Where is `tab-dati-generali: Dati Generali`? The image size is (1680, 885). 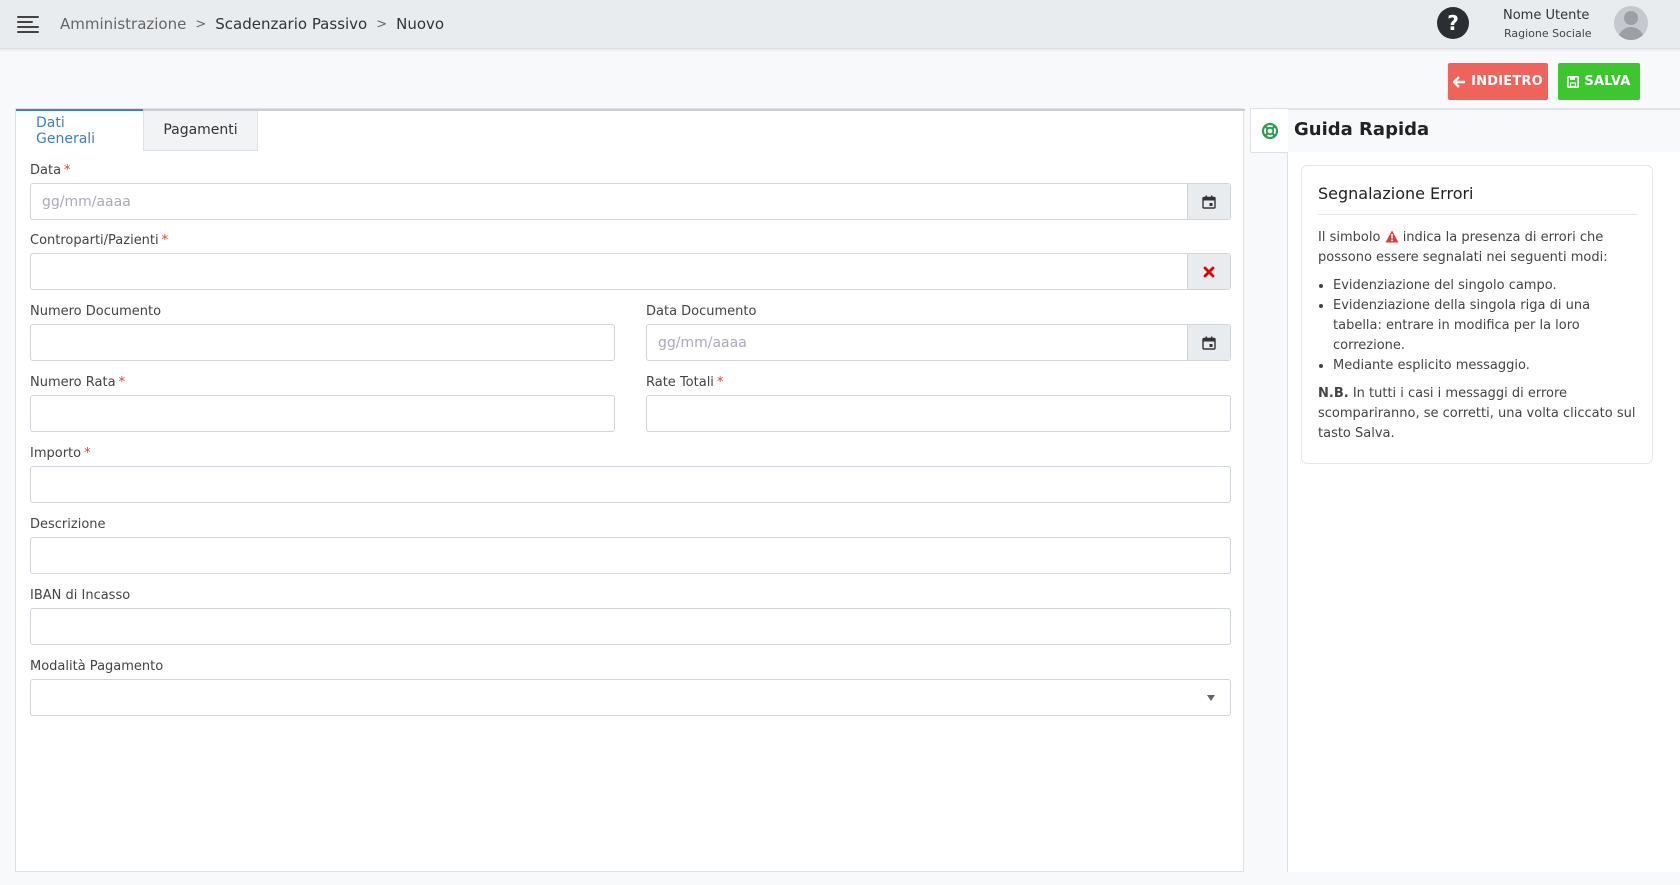
tab-dati-generali: Dati Generali is located at coordinates (79, 130).